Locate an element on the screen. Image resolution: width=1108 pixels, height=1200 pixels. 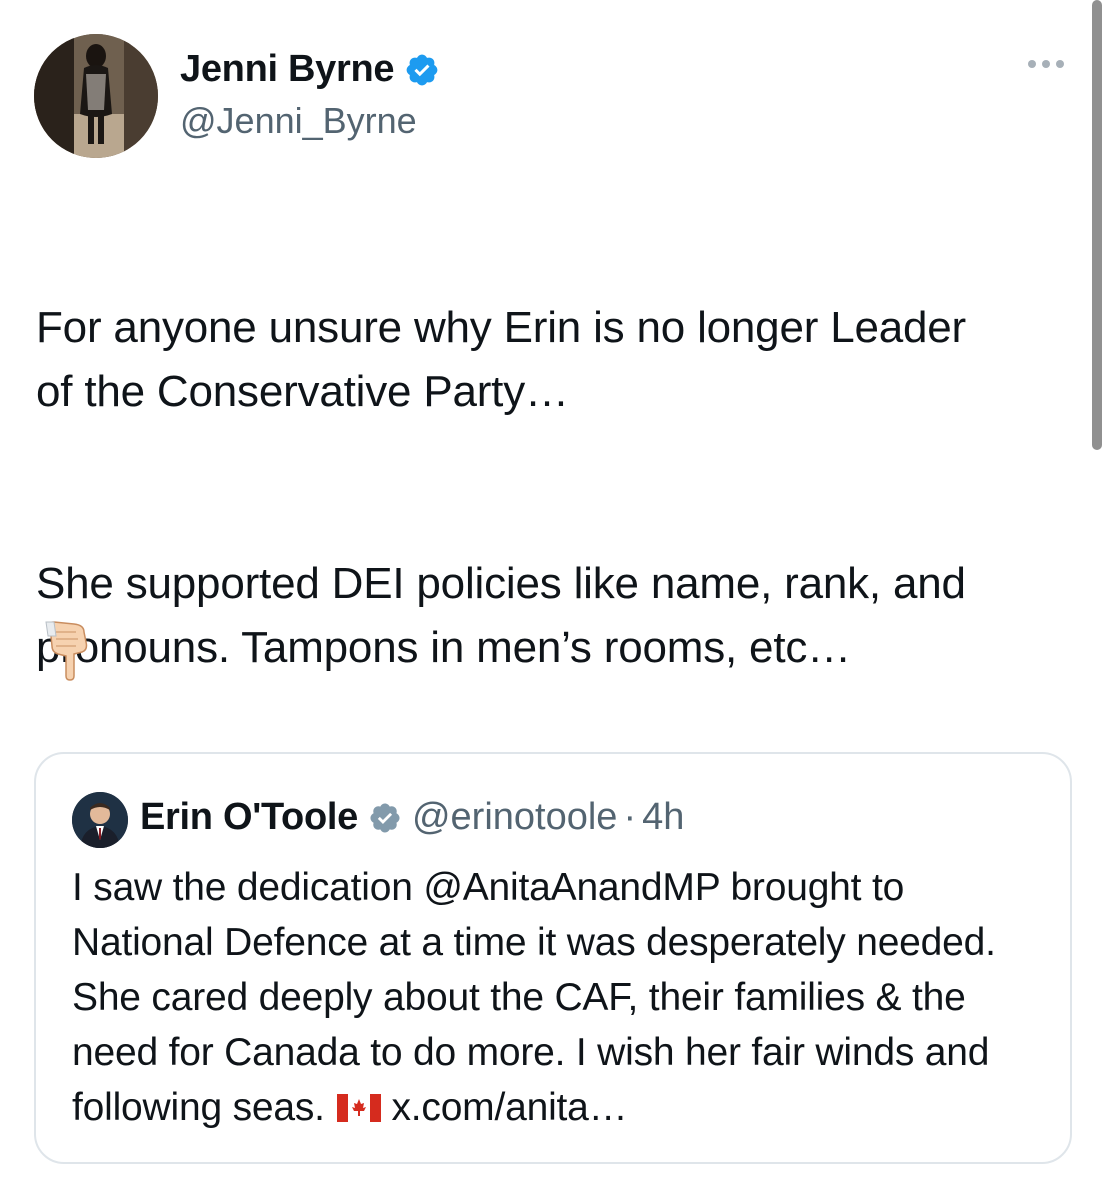
author-display-name-row: Jenni Byrne is located at coordinates (310, 69).